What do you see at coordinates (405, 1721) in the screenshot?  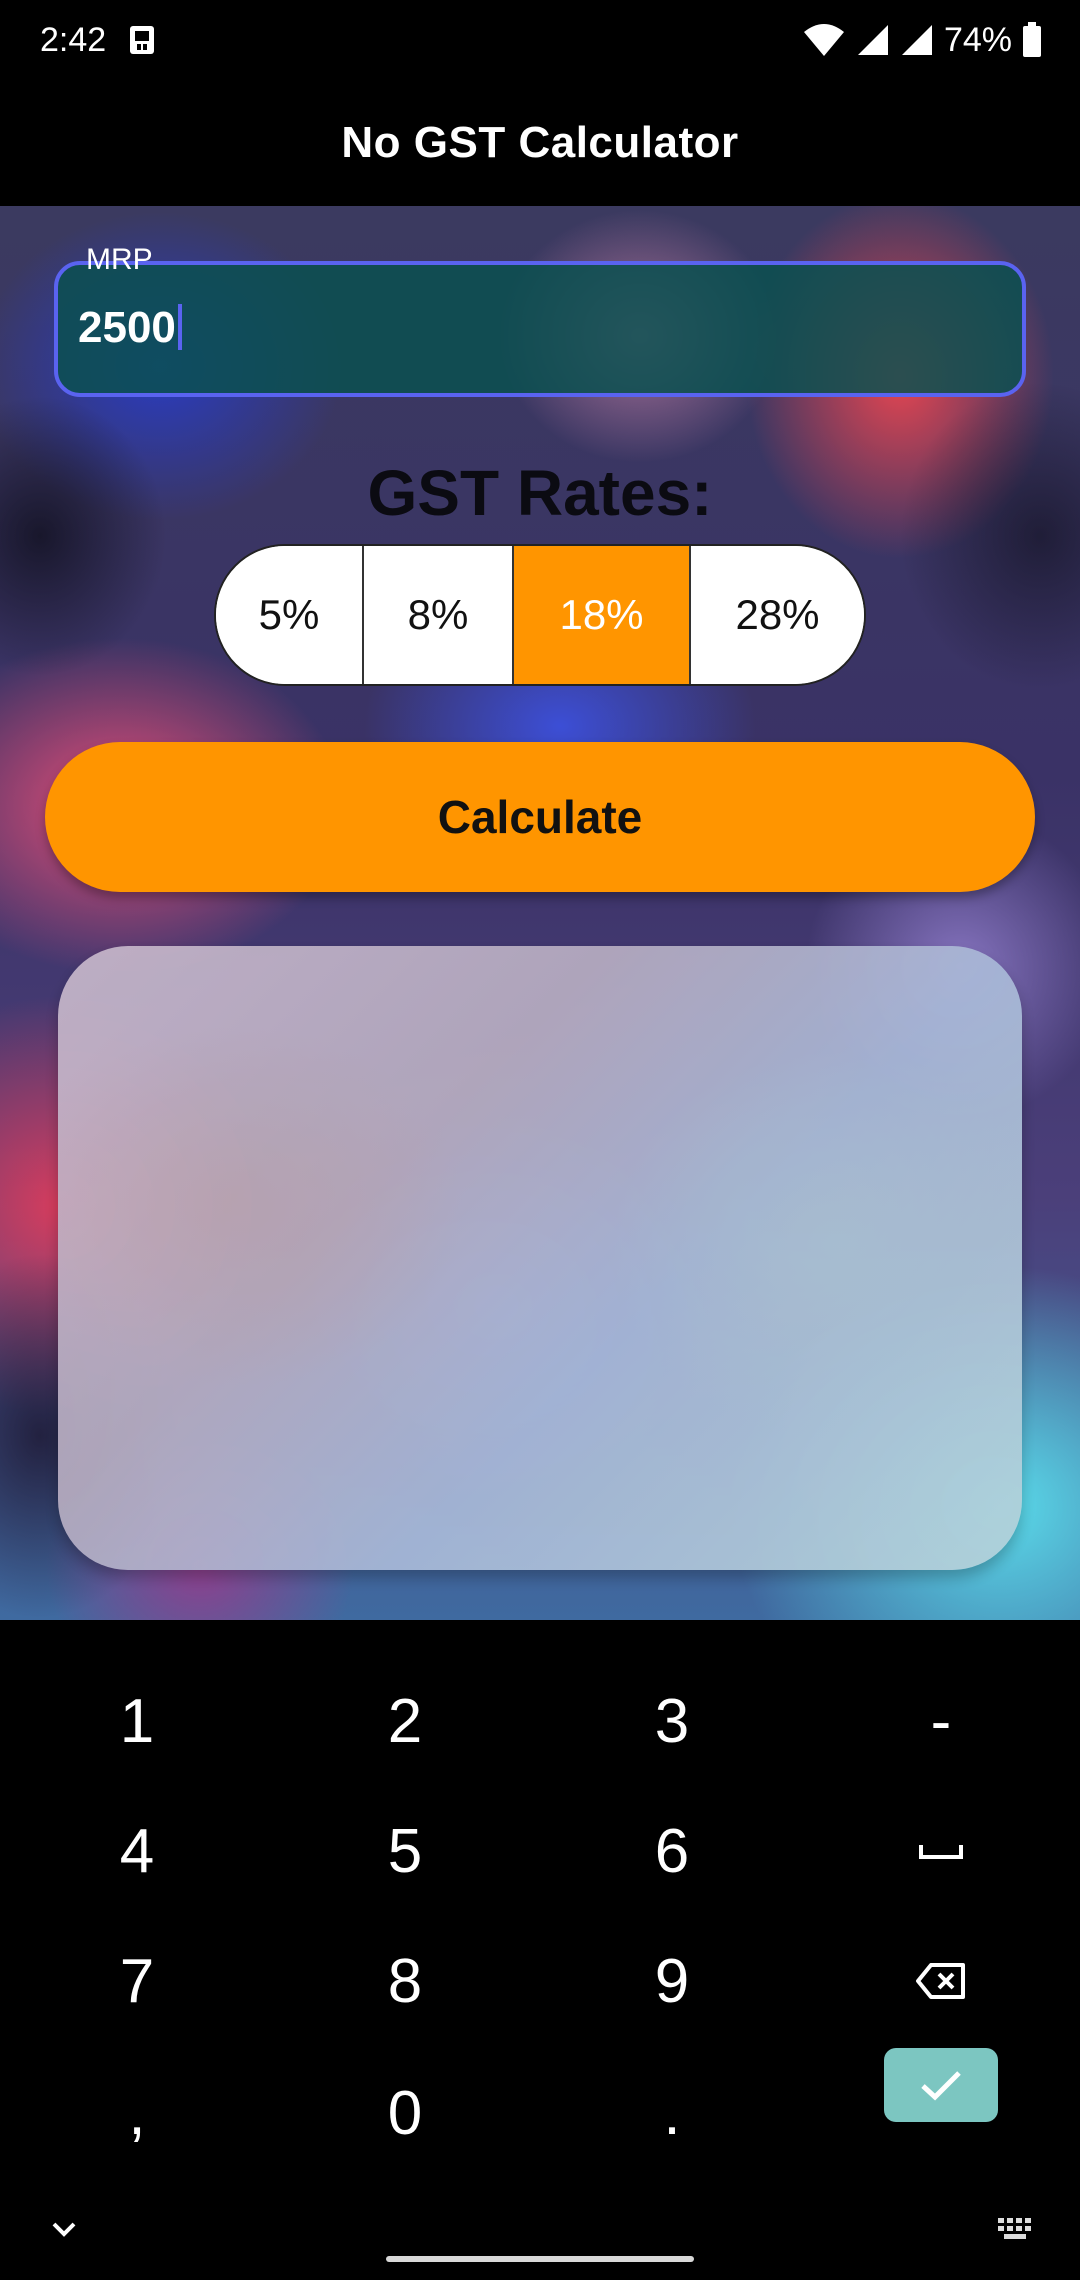 I see `key-2: 2` at bounding box center [405, 1721].